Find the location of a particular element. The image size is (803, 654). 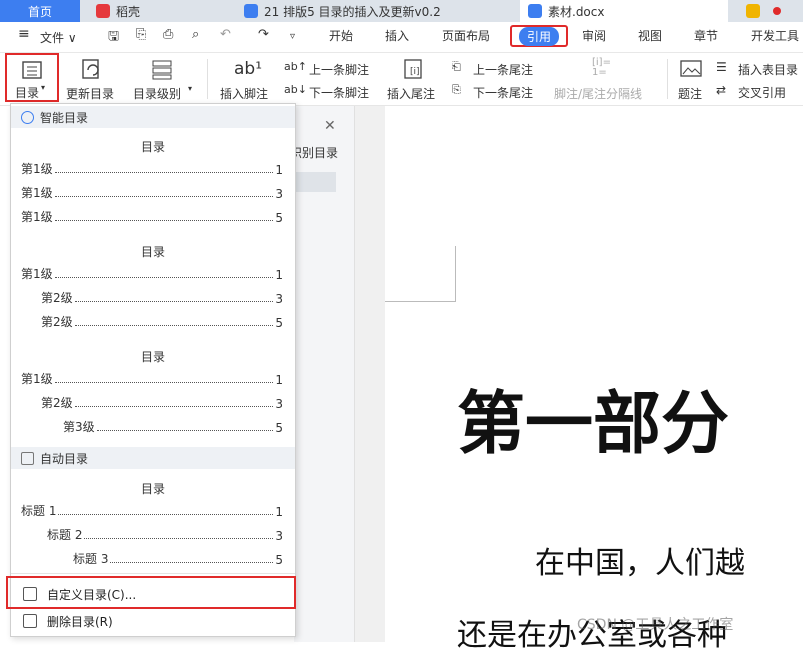

toc-preset-row: 标题 35 is located at coordinates (178, 559).